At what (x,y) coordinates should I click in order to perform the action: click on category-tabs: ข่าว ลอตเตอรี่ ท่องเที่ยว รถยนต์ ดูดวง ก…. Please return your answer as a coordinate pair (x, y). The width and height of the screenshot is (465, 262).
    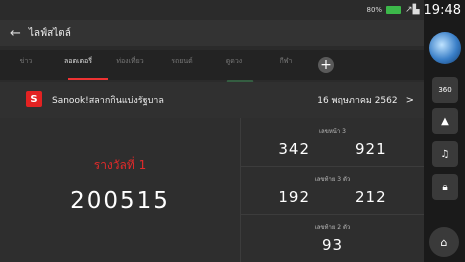
    Looking at the image, I should click on (212, 65).